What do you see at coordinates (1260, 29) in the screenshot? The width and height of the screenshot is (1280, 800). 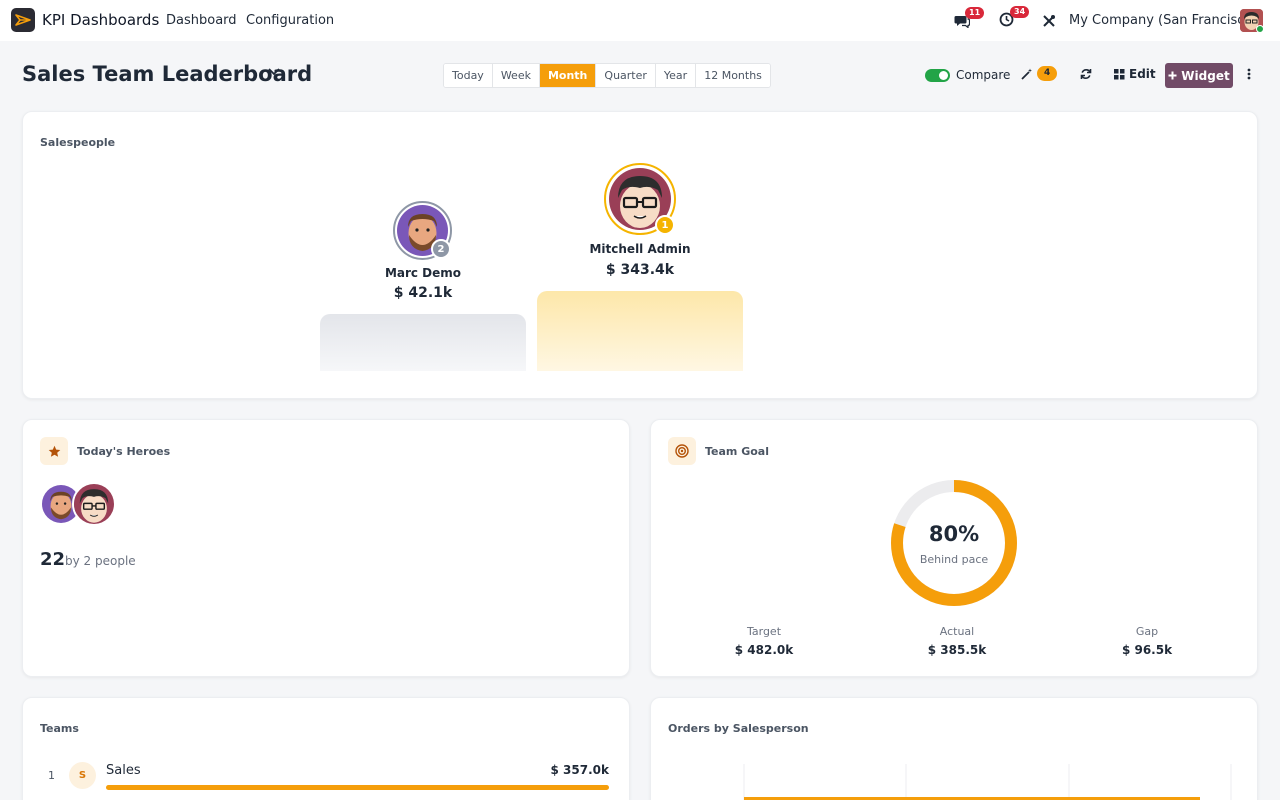 I see `online-status-dot` at bounding box center [1260, 29].